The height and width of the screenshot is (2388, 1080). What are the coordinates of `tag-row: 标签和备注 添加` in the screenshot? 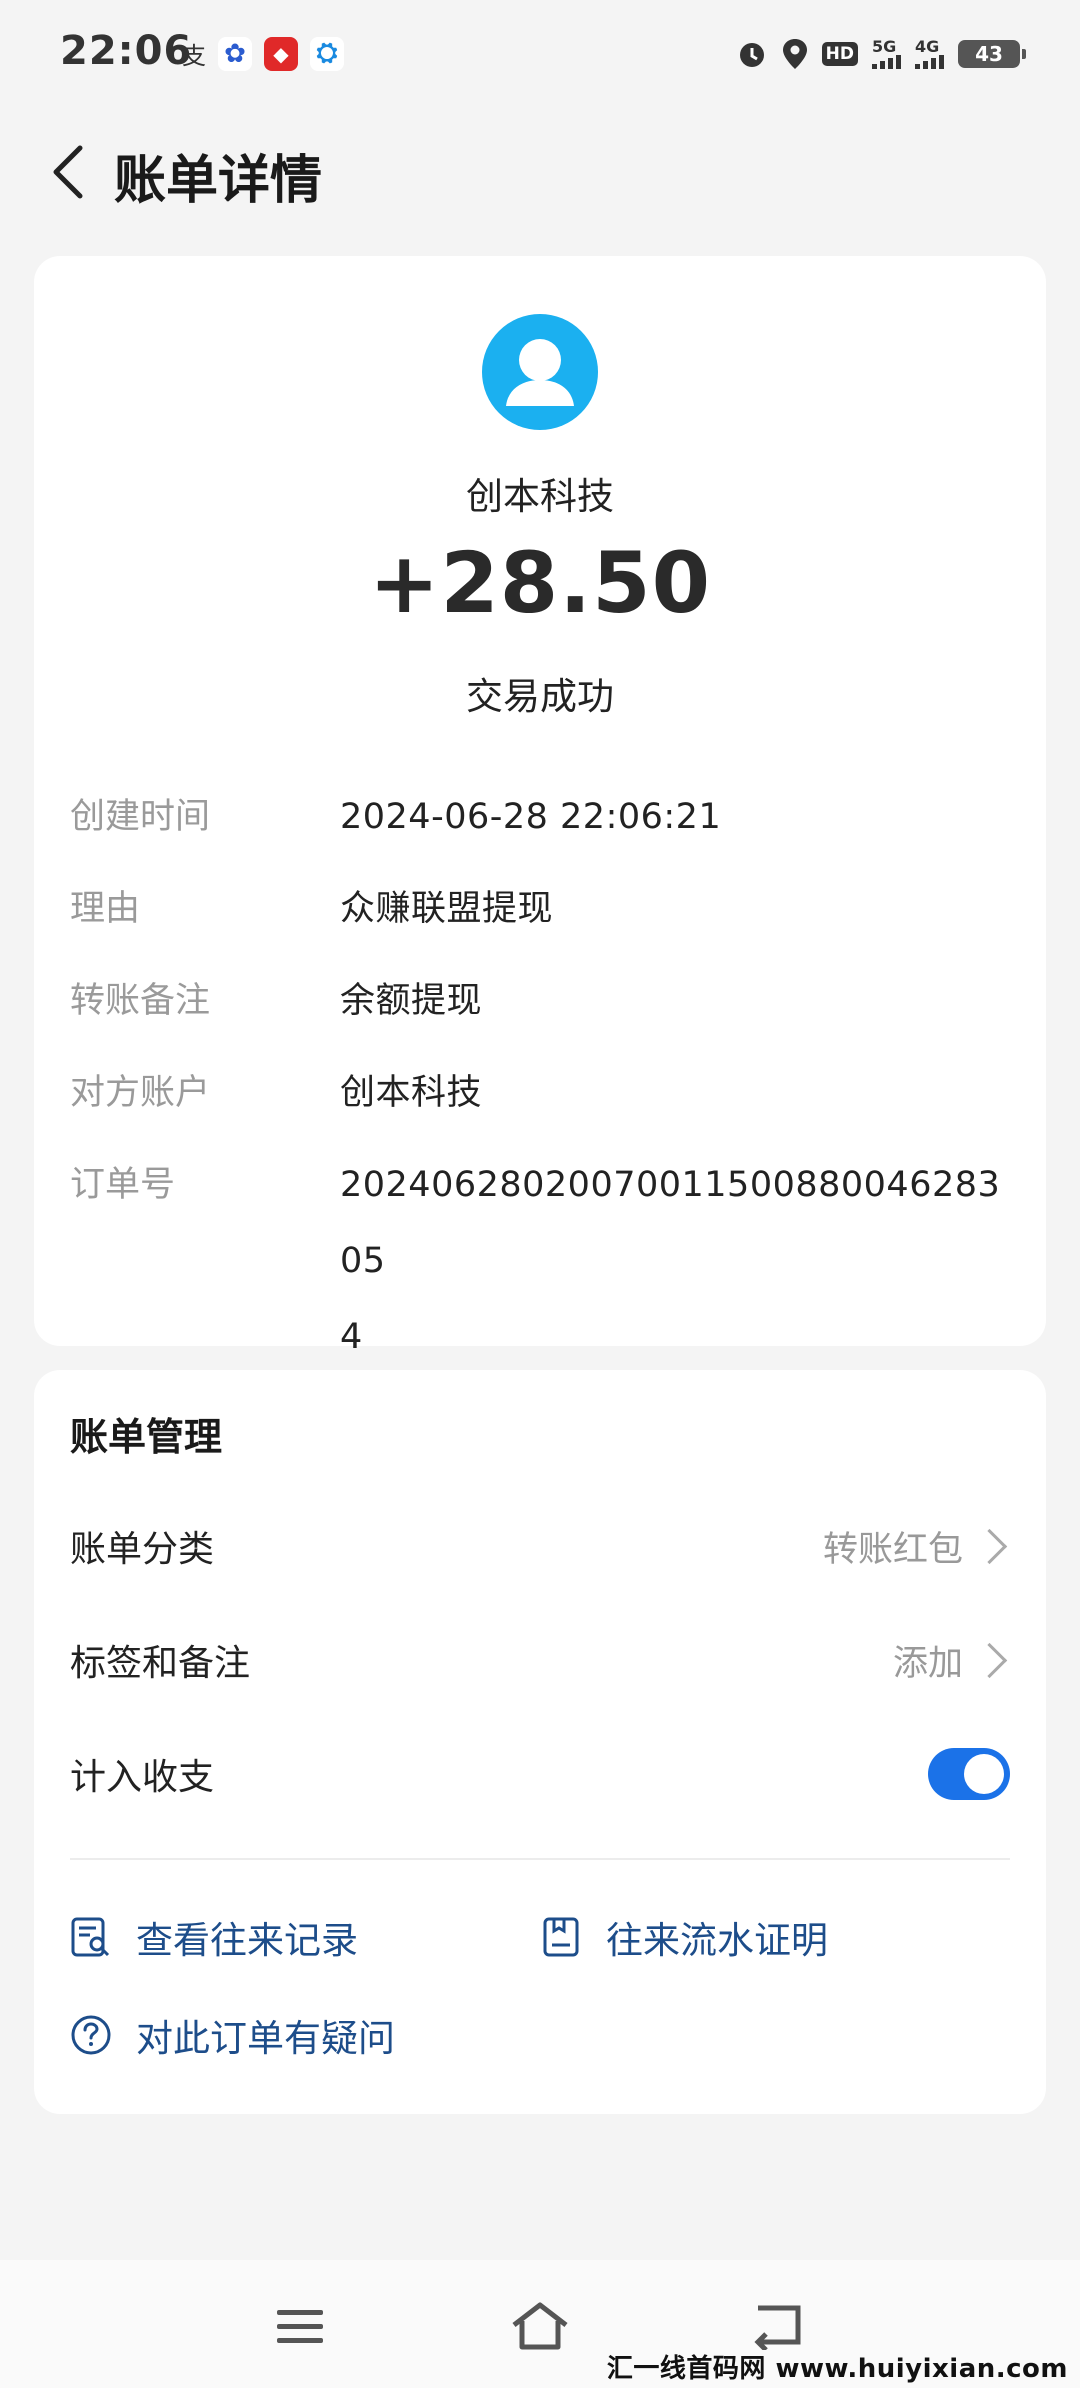 It's located at (540, 1660).